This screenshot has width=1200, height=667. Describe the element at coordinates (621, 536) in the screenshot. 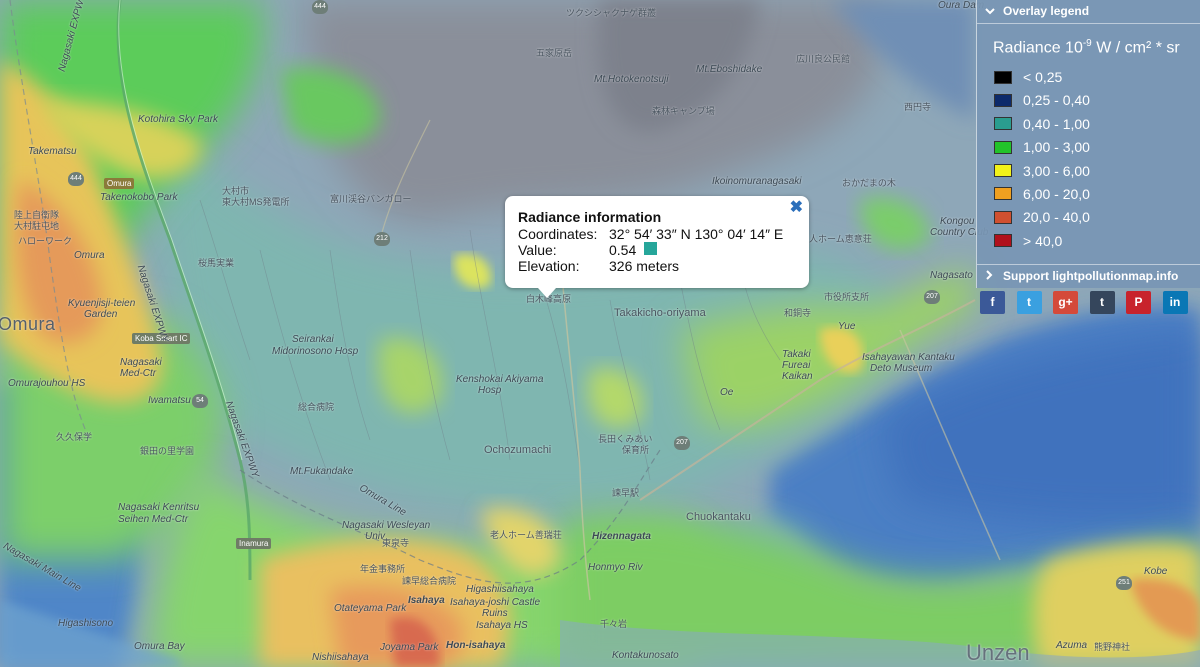

I see `map-label-hizennagata: Hizennagata` at that location.